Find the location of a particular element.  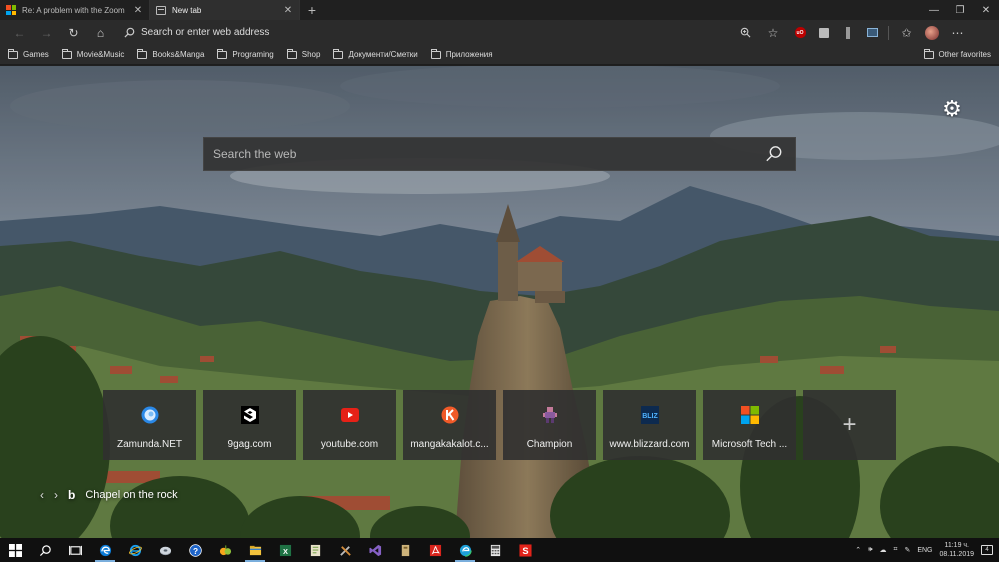

settings-gear-icon: ⚙ is located at coordinates (952, 108).